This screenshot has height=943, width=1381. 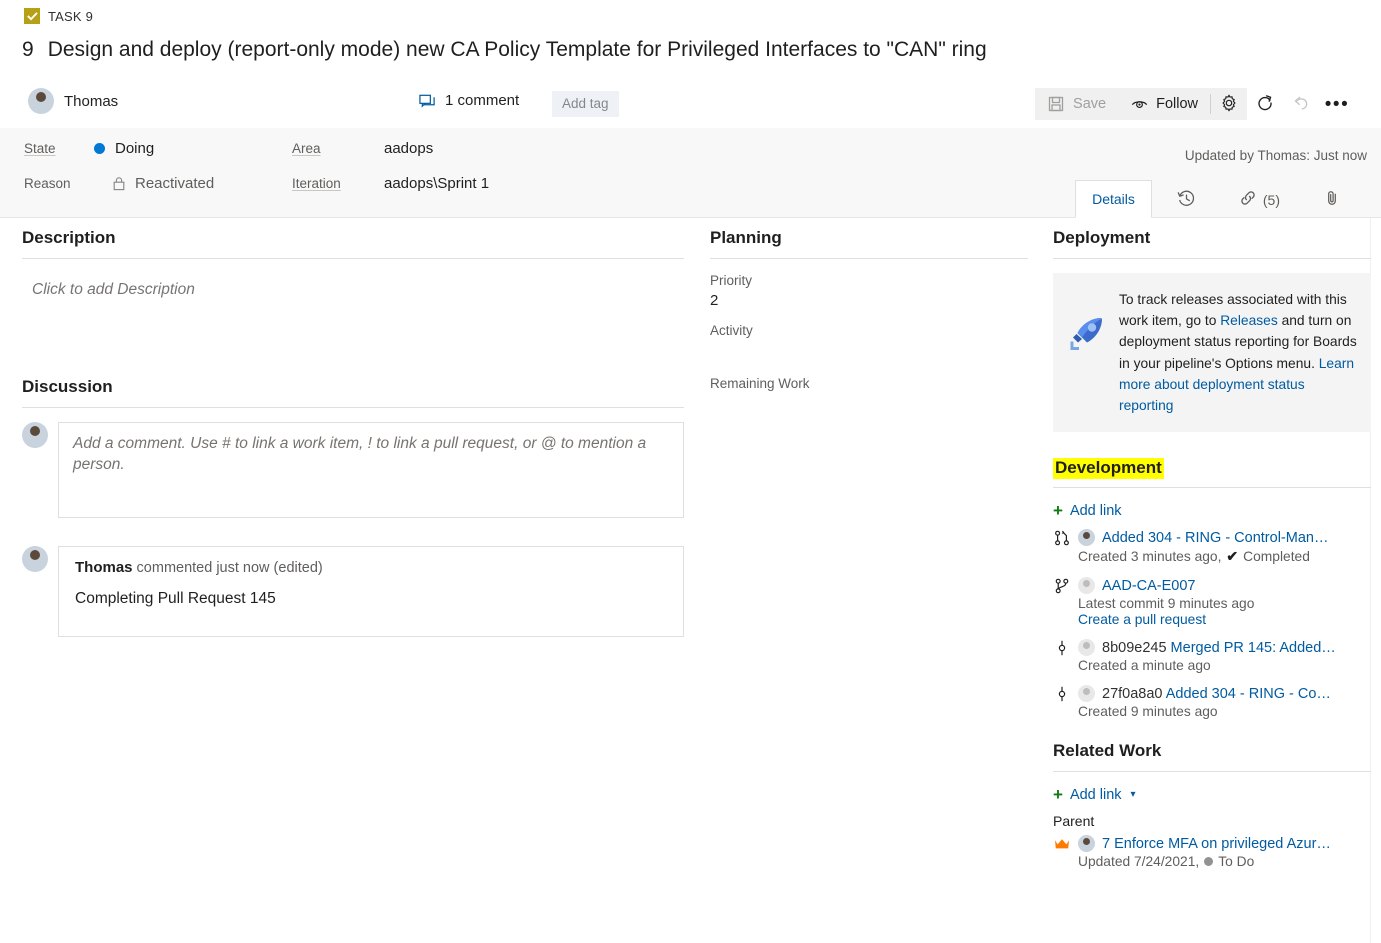 I want to click on status-dot-icon, so click(x=1209, y=862).